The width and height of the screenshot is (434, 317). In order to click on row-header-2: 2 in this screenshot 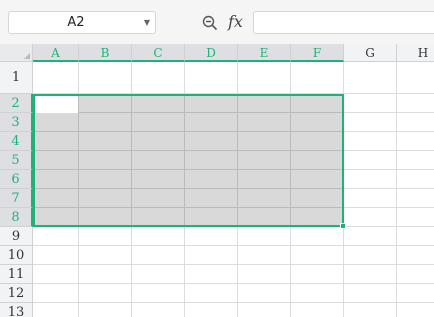, I will do `click(16, 103)`.